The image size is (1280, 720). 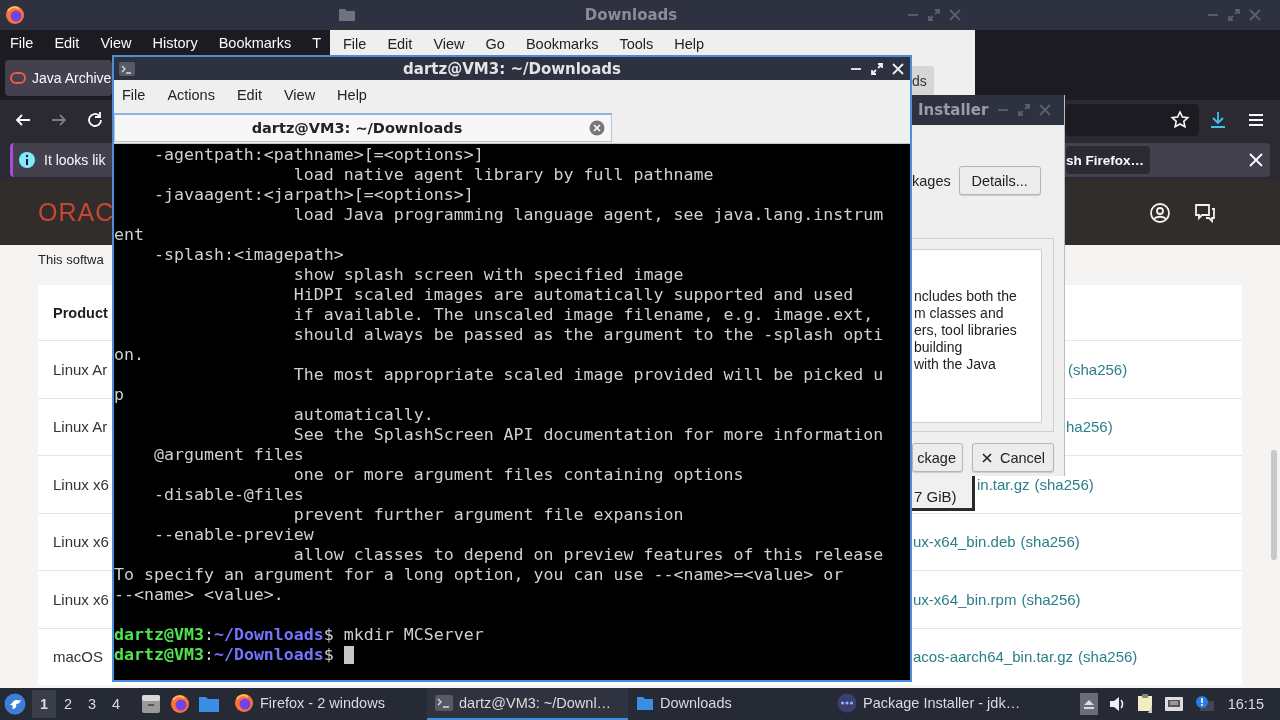 I want to click on checksum-link: ha256), so click(x=1089, y=427).